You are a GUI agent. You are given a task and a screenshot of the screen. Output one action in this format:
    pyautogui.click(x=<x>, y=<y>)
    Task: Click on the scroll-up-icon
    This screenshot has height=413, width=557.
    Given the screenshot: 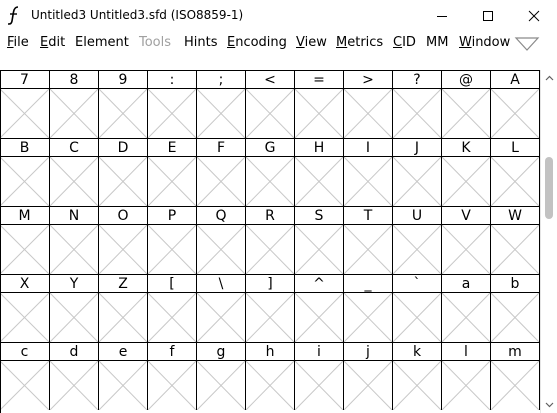 What is the action you would take?
    pyautogui.click(x=549, y=78)
    